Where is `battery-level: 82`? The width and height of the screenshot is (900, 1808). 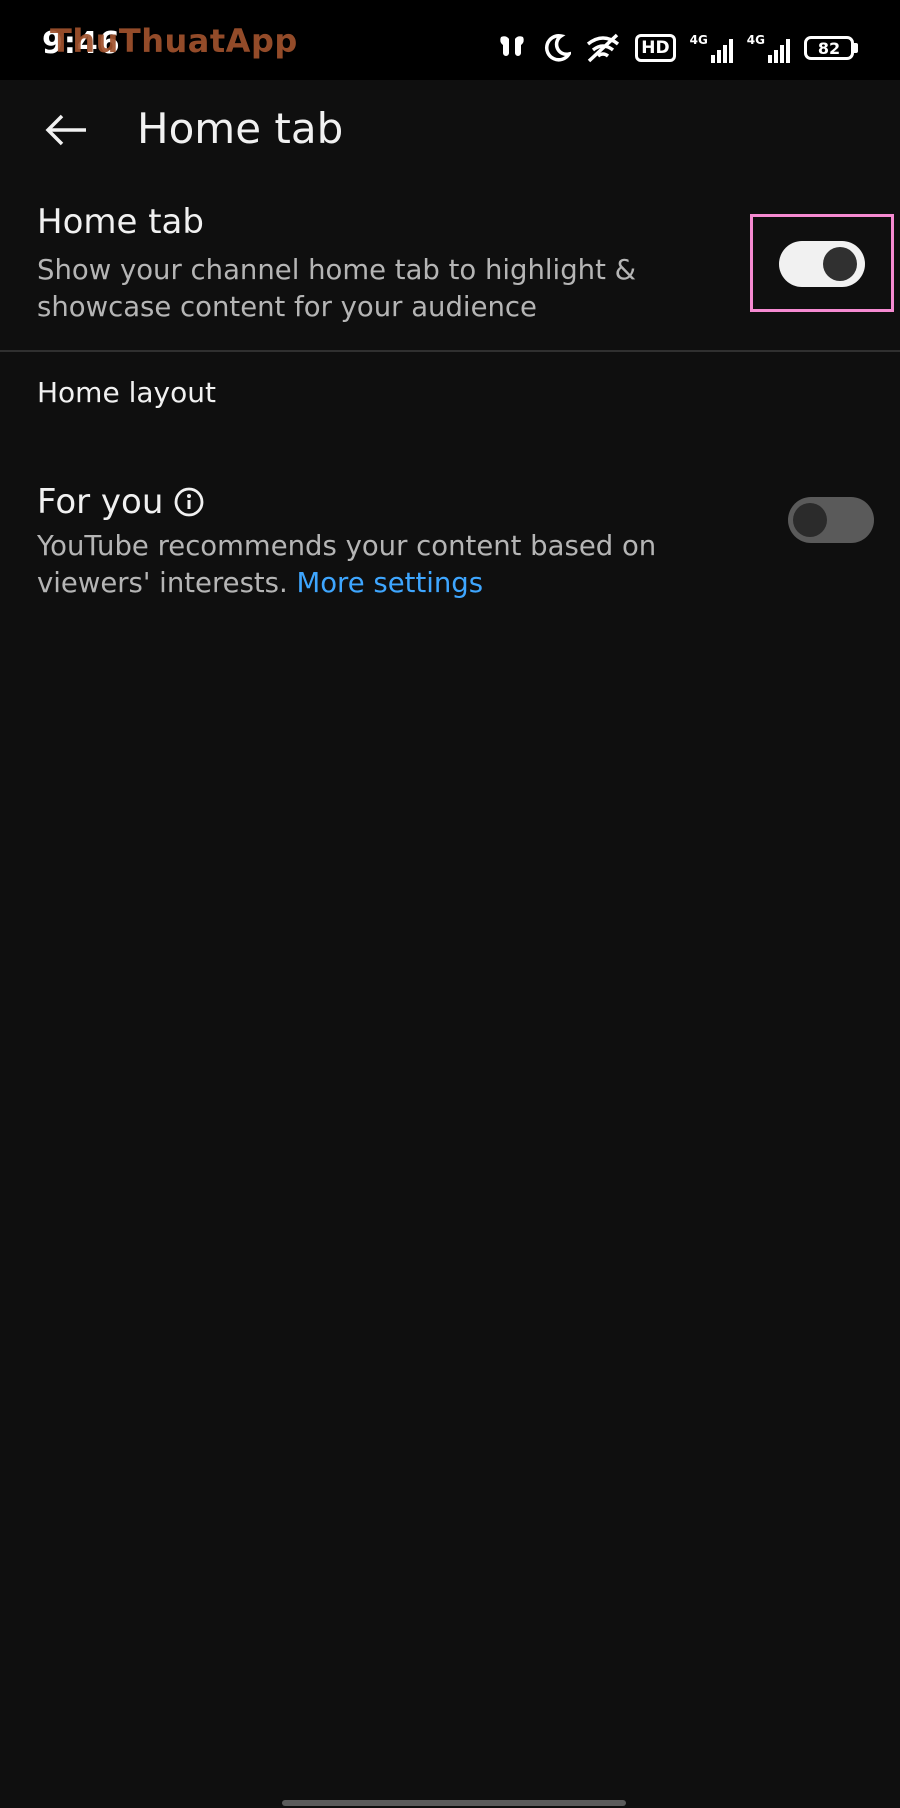 battery-level: 82 is located at coordinates (829, 48).